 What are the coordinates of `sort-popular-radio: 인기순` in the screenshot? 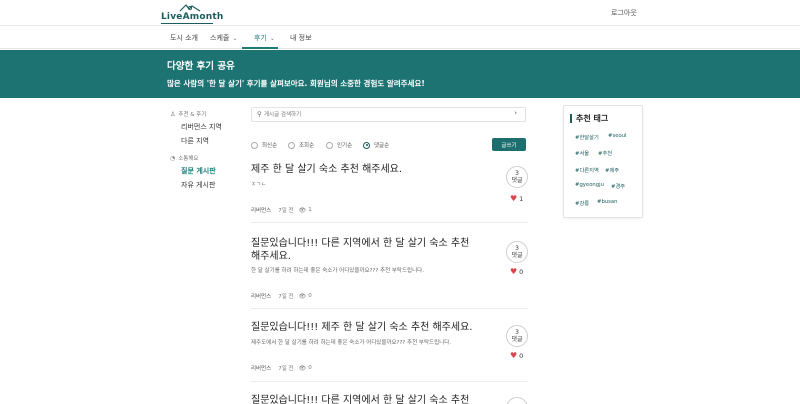 It's located at (339, 145).